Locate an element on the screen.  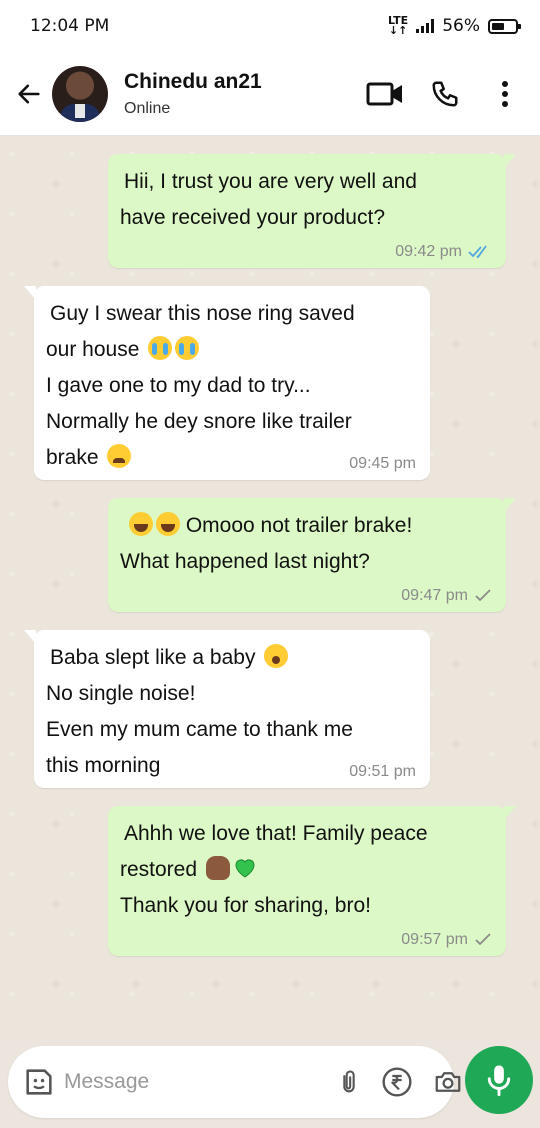
attach-icon is located at coordinates (349, 1081).